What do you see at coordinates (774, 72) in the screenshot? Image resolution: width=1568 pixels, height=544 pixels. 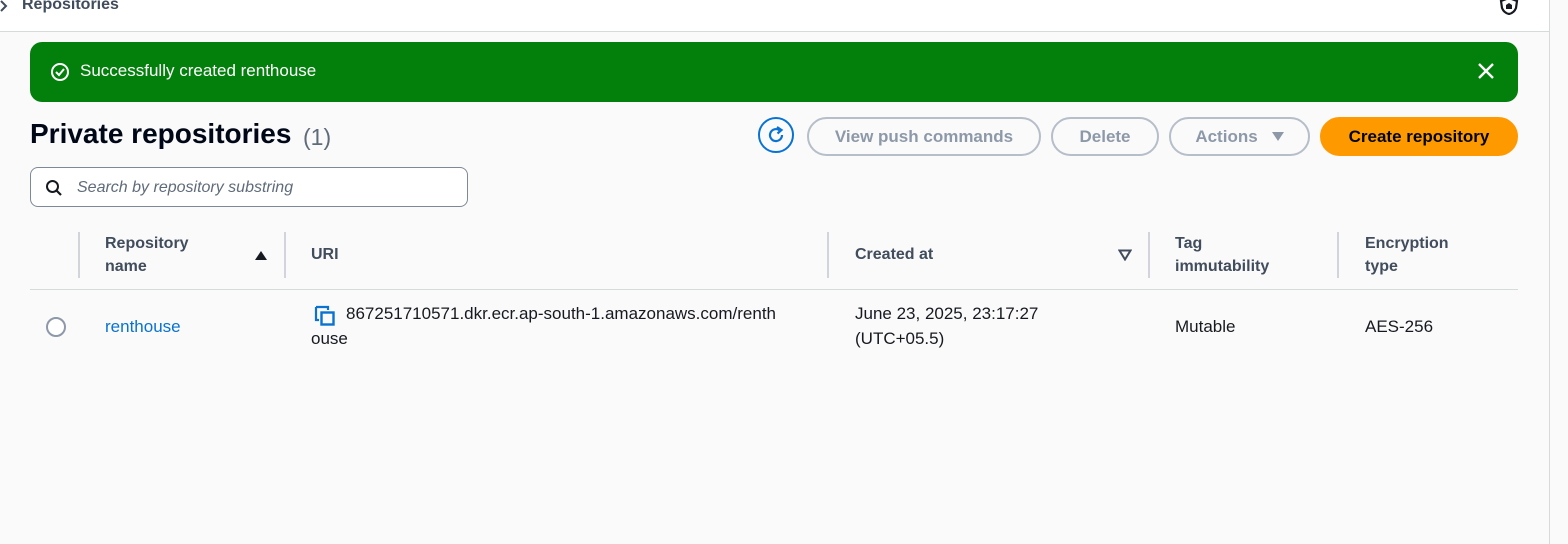 I see `success-flash-banner: Successfully created renthouse` at bounding box center [774, 72].